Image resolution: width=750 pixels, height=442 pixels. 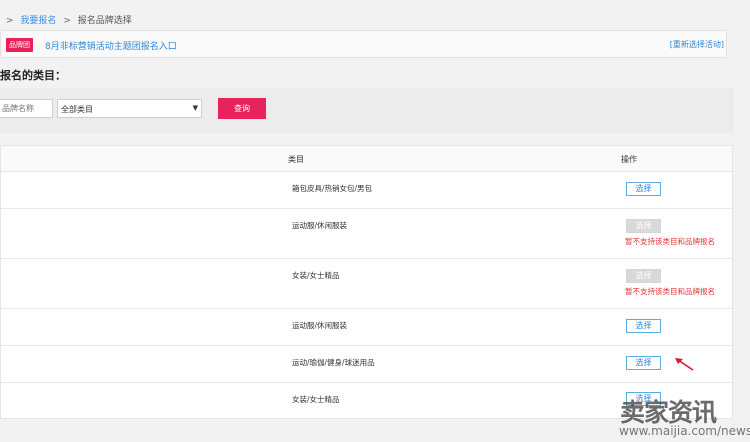 What do you see at coordinates (684, 364) in the screenshot?
I see `red-arrow-icon` at bounding box center [684, 364].